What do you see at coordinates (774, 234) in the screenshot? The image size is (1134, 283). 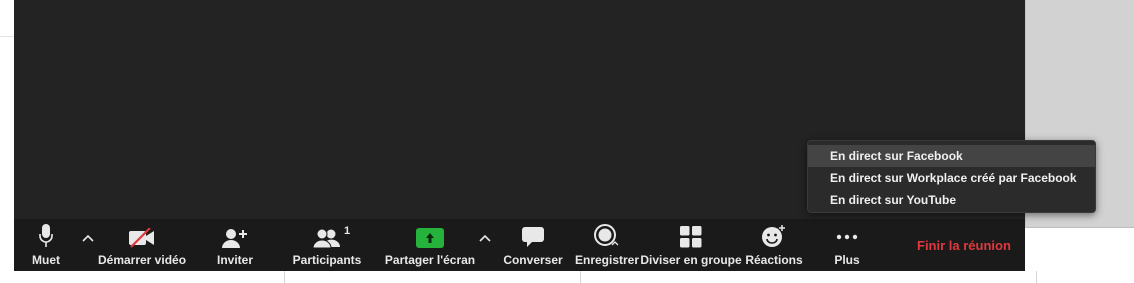 I see `smiley-plus-icon` at bounding box center [774, 234].